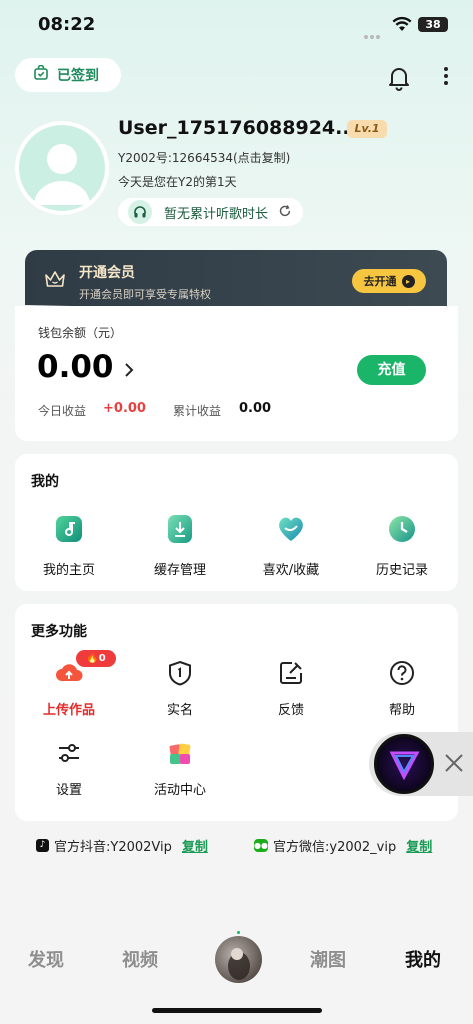 The image size is (473, 1024). Describe the element at coordinates (41, 74) in the screenshot. I see `bag-icon` at that location.